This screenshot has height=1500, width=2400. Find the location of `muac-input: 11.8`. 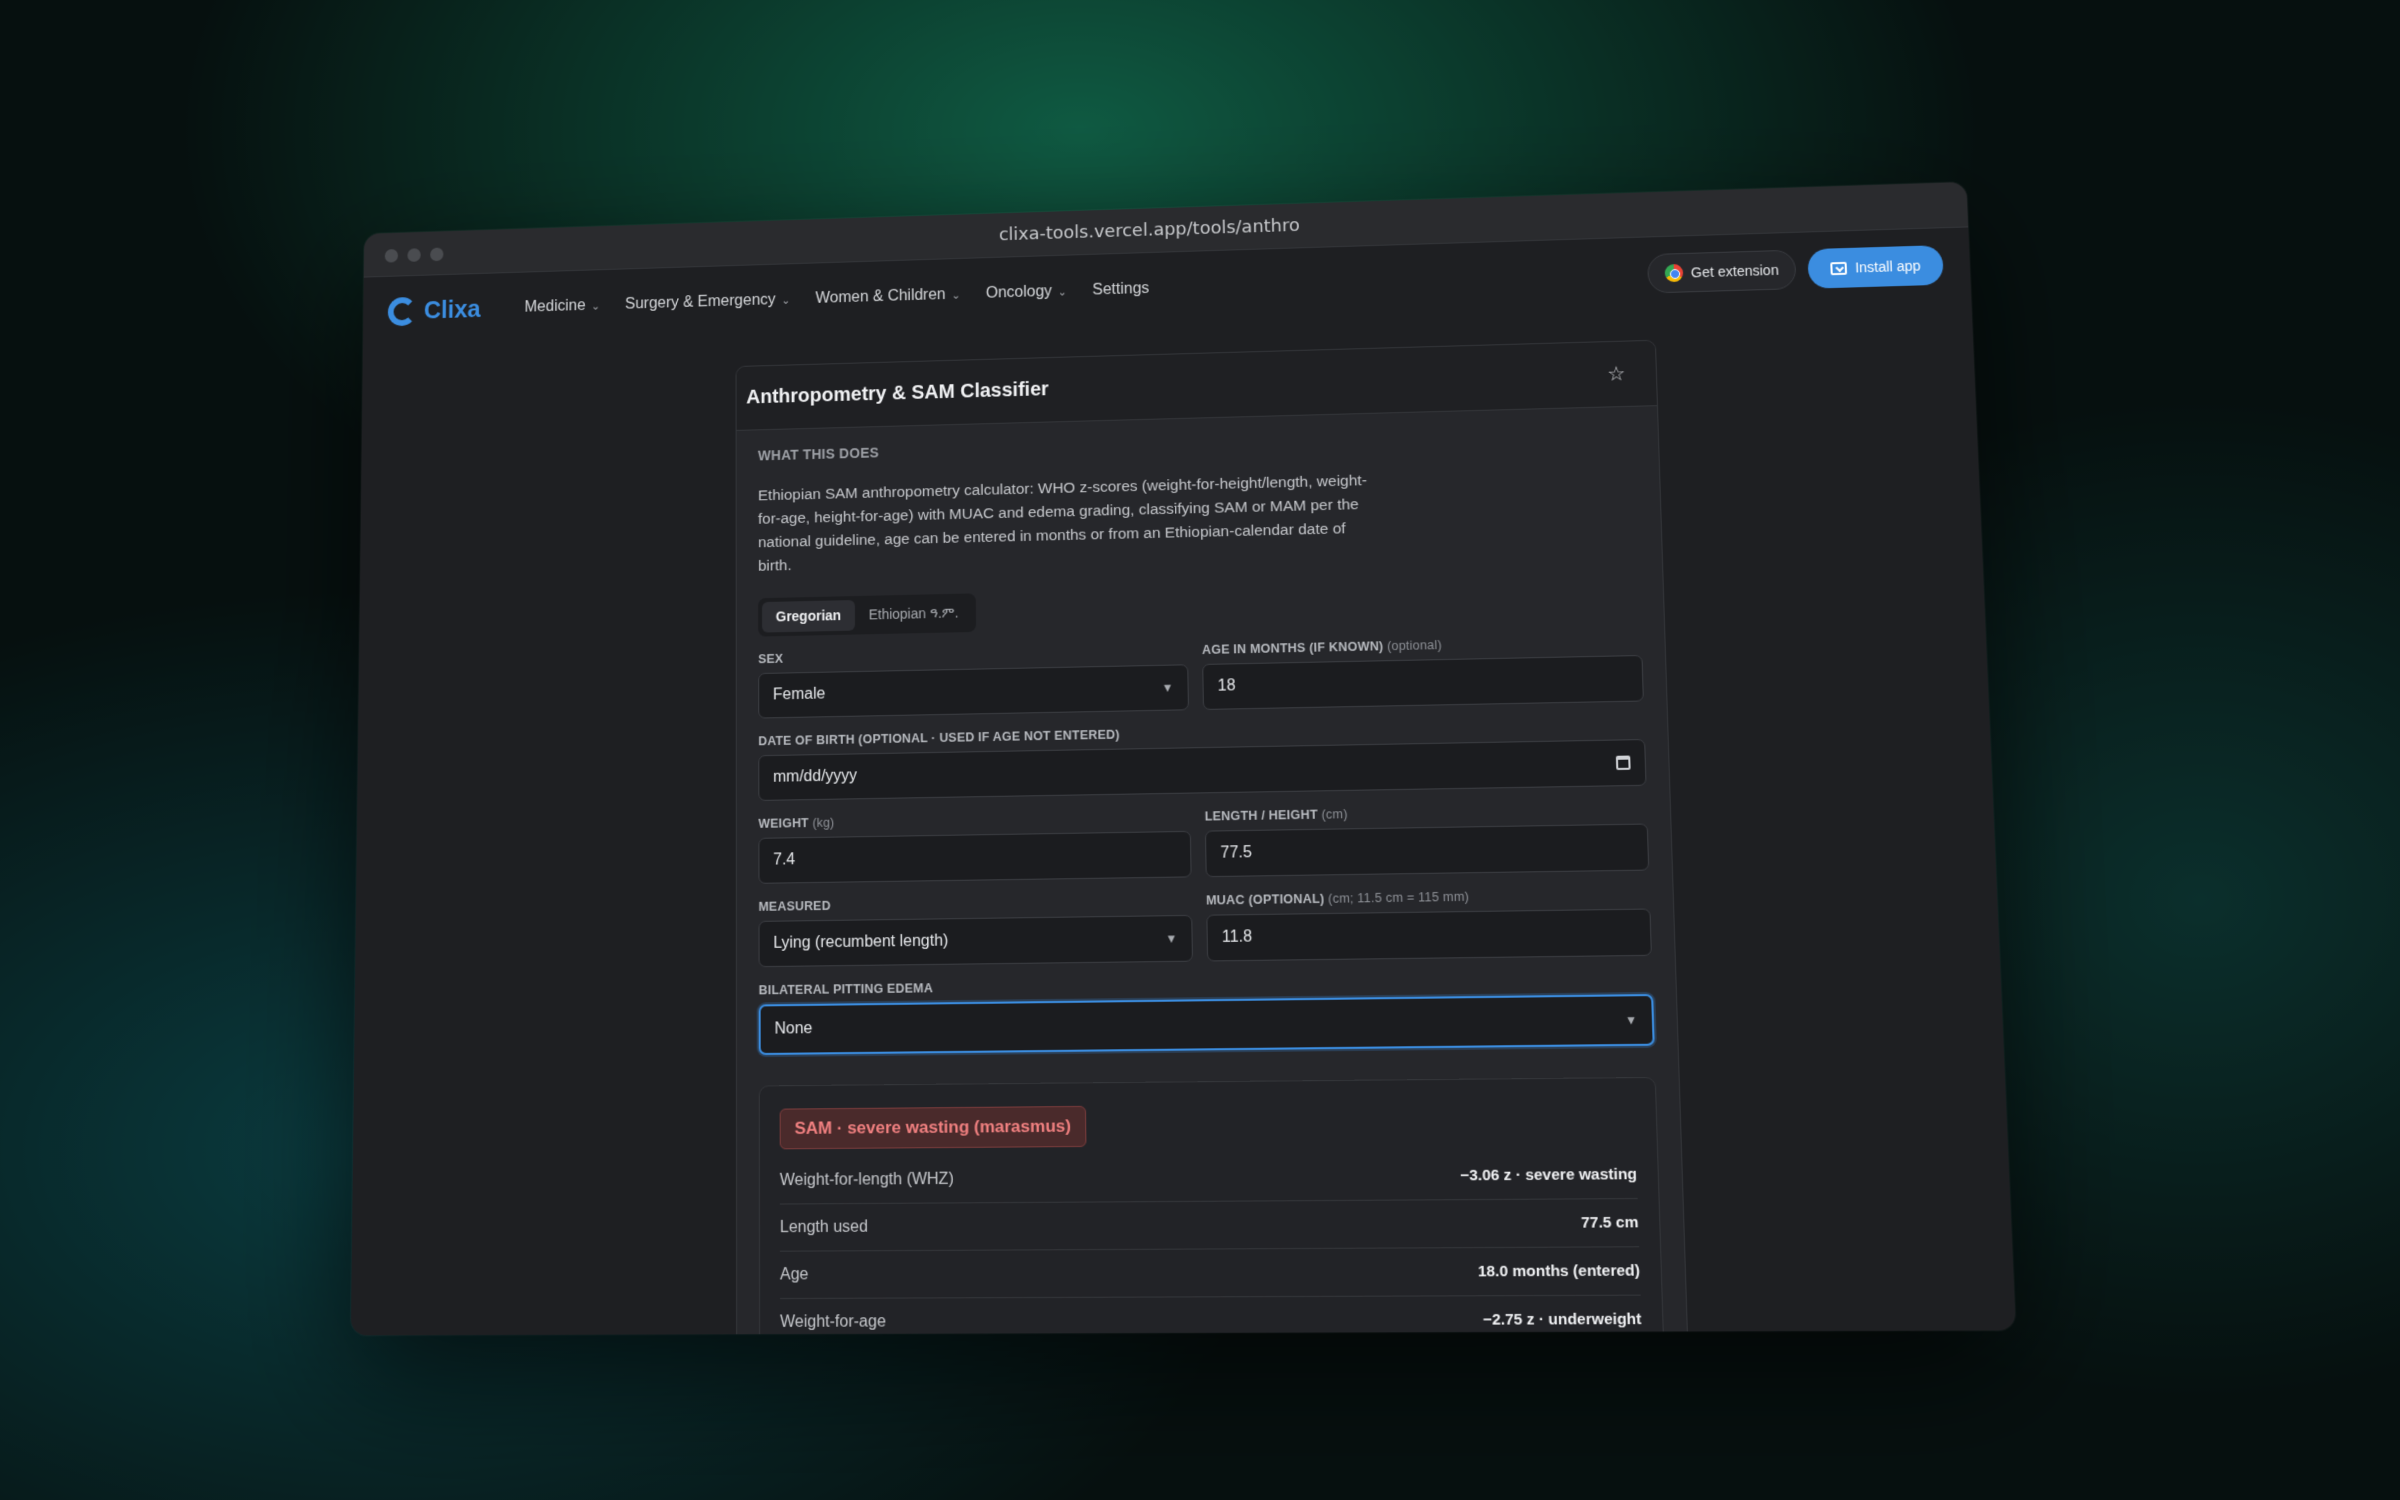

muac-input: 11.8 is located at coordinates (1429, 935).